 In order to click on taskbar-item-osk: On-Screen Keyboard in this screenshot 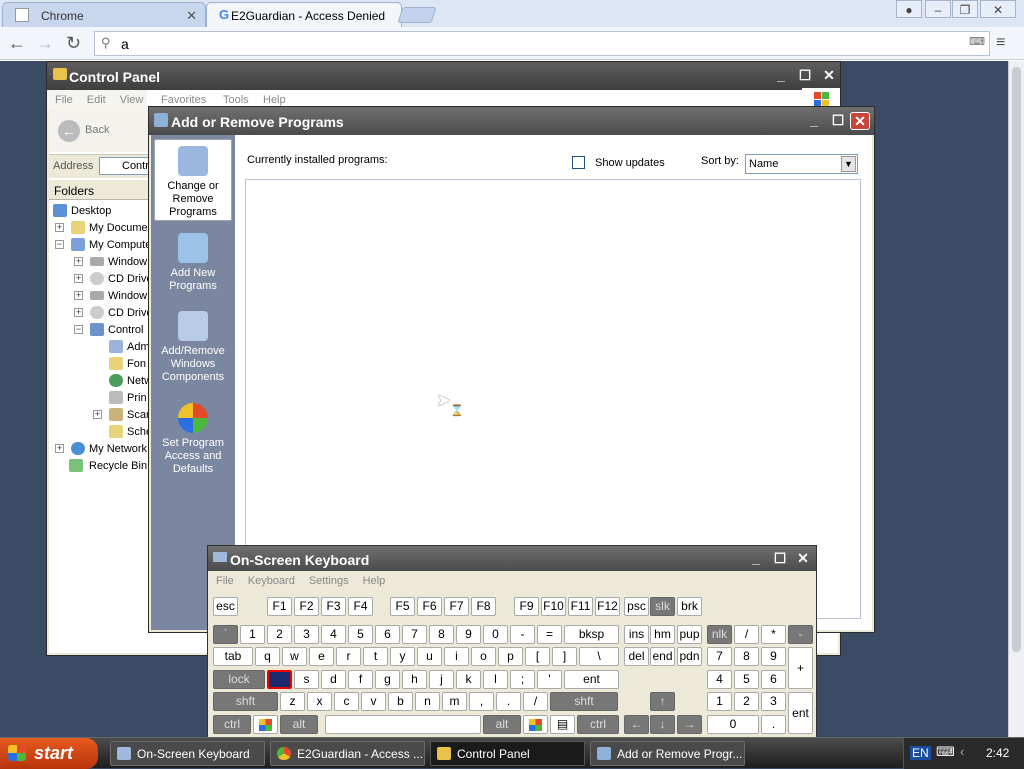, I will do `click(187, 753)`.